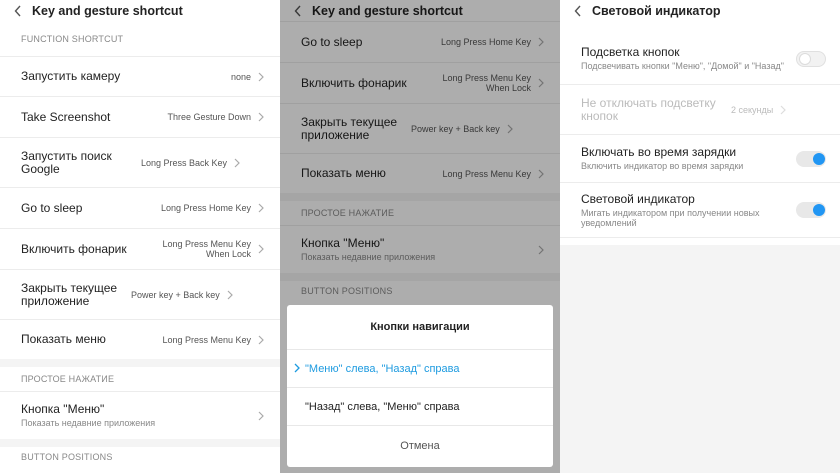 The width and height of the screenshot is (840, 473). Describe the element at coordinates (66, 162) in the screenshot. I see `row-label: Запустить поиск Google` at that location.